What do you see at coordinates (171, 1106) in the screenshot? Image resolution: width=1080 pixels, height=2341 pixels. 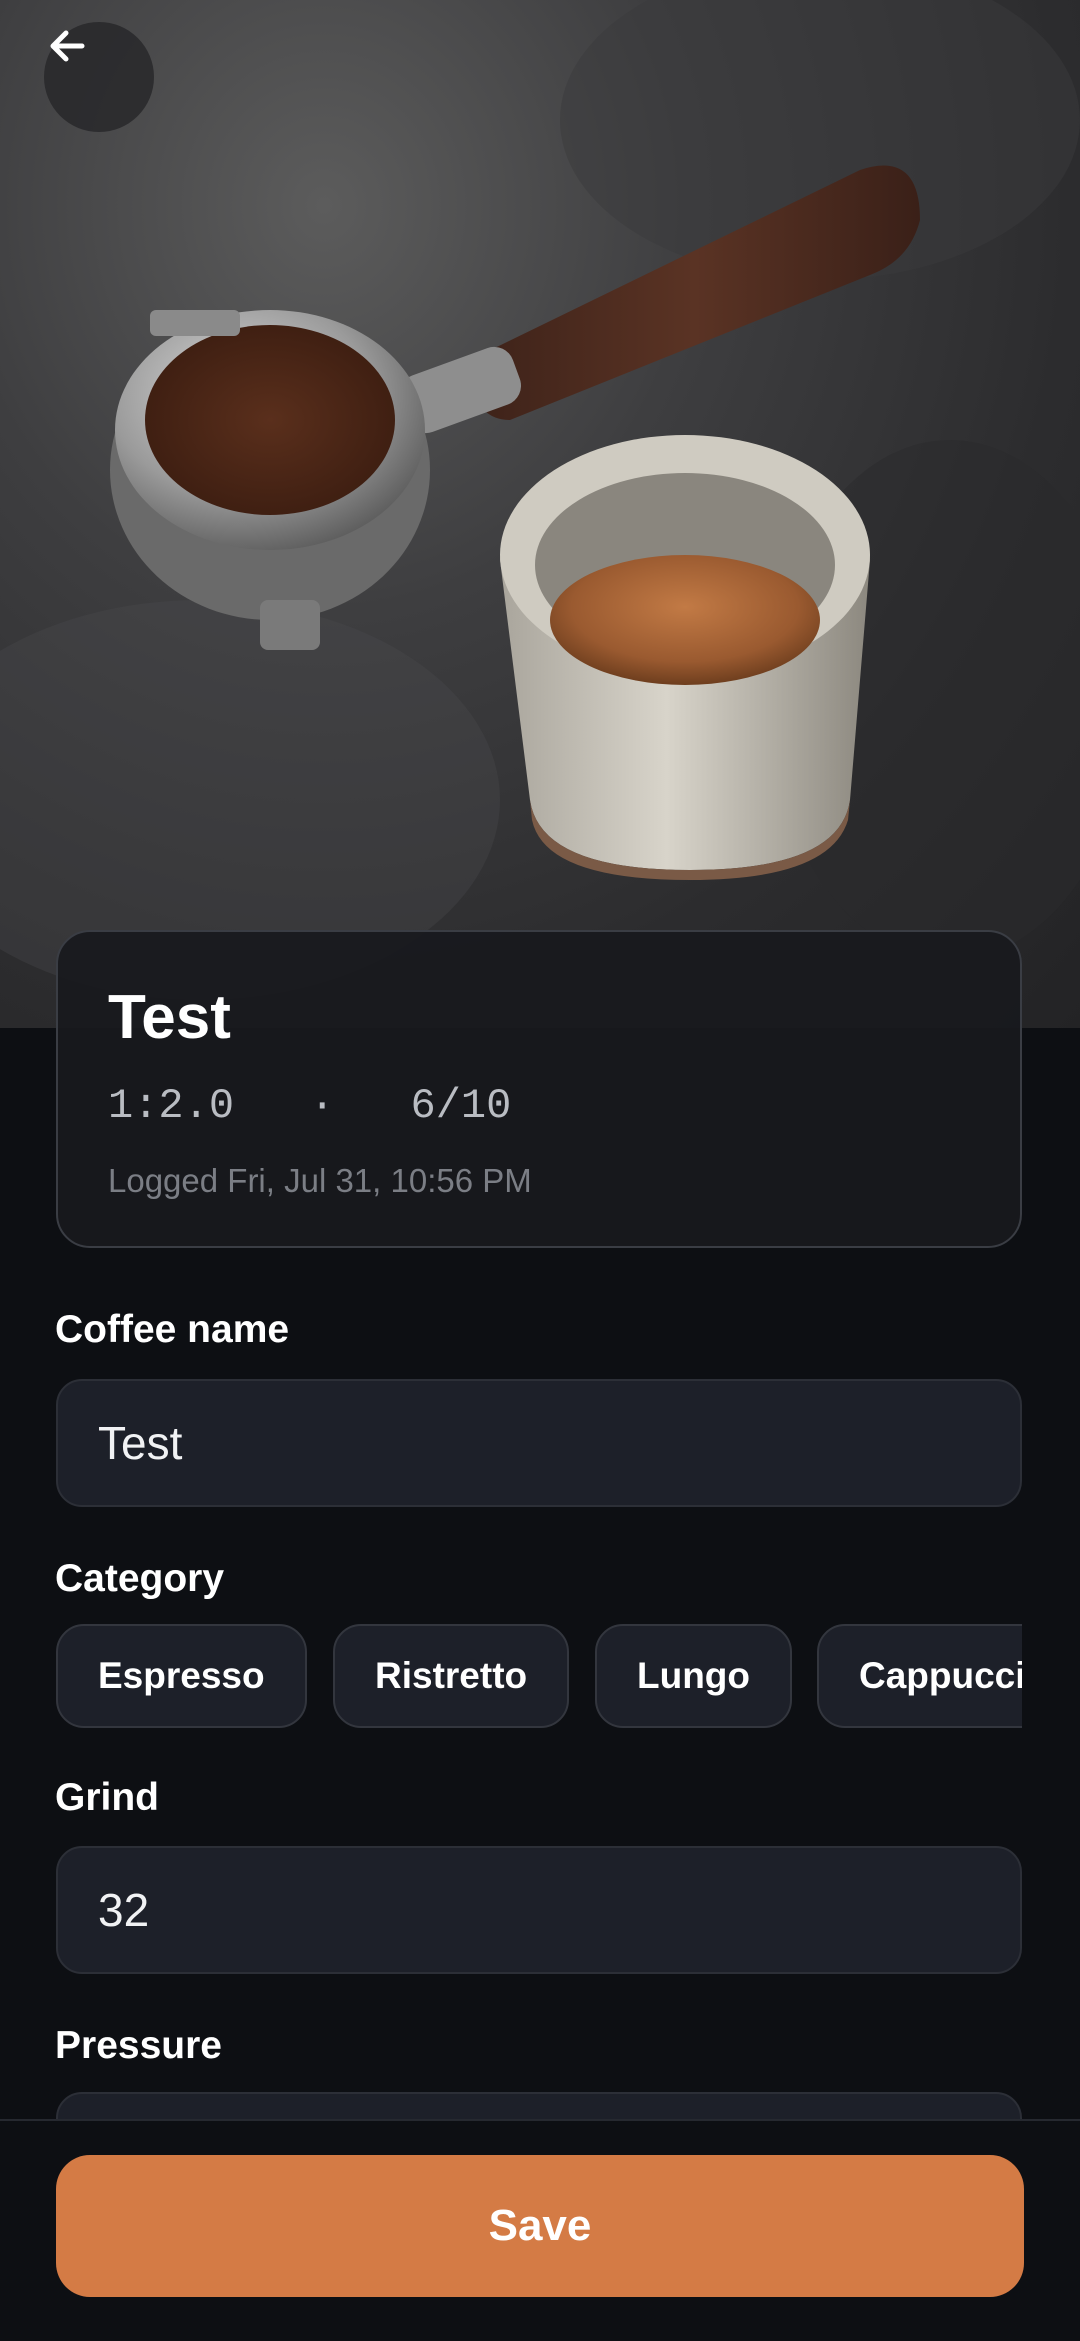 I see `brew-ratio: 1:2.0` at bounding box center [171, 1106].